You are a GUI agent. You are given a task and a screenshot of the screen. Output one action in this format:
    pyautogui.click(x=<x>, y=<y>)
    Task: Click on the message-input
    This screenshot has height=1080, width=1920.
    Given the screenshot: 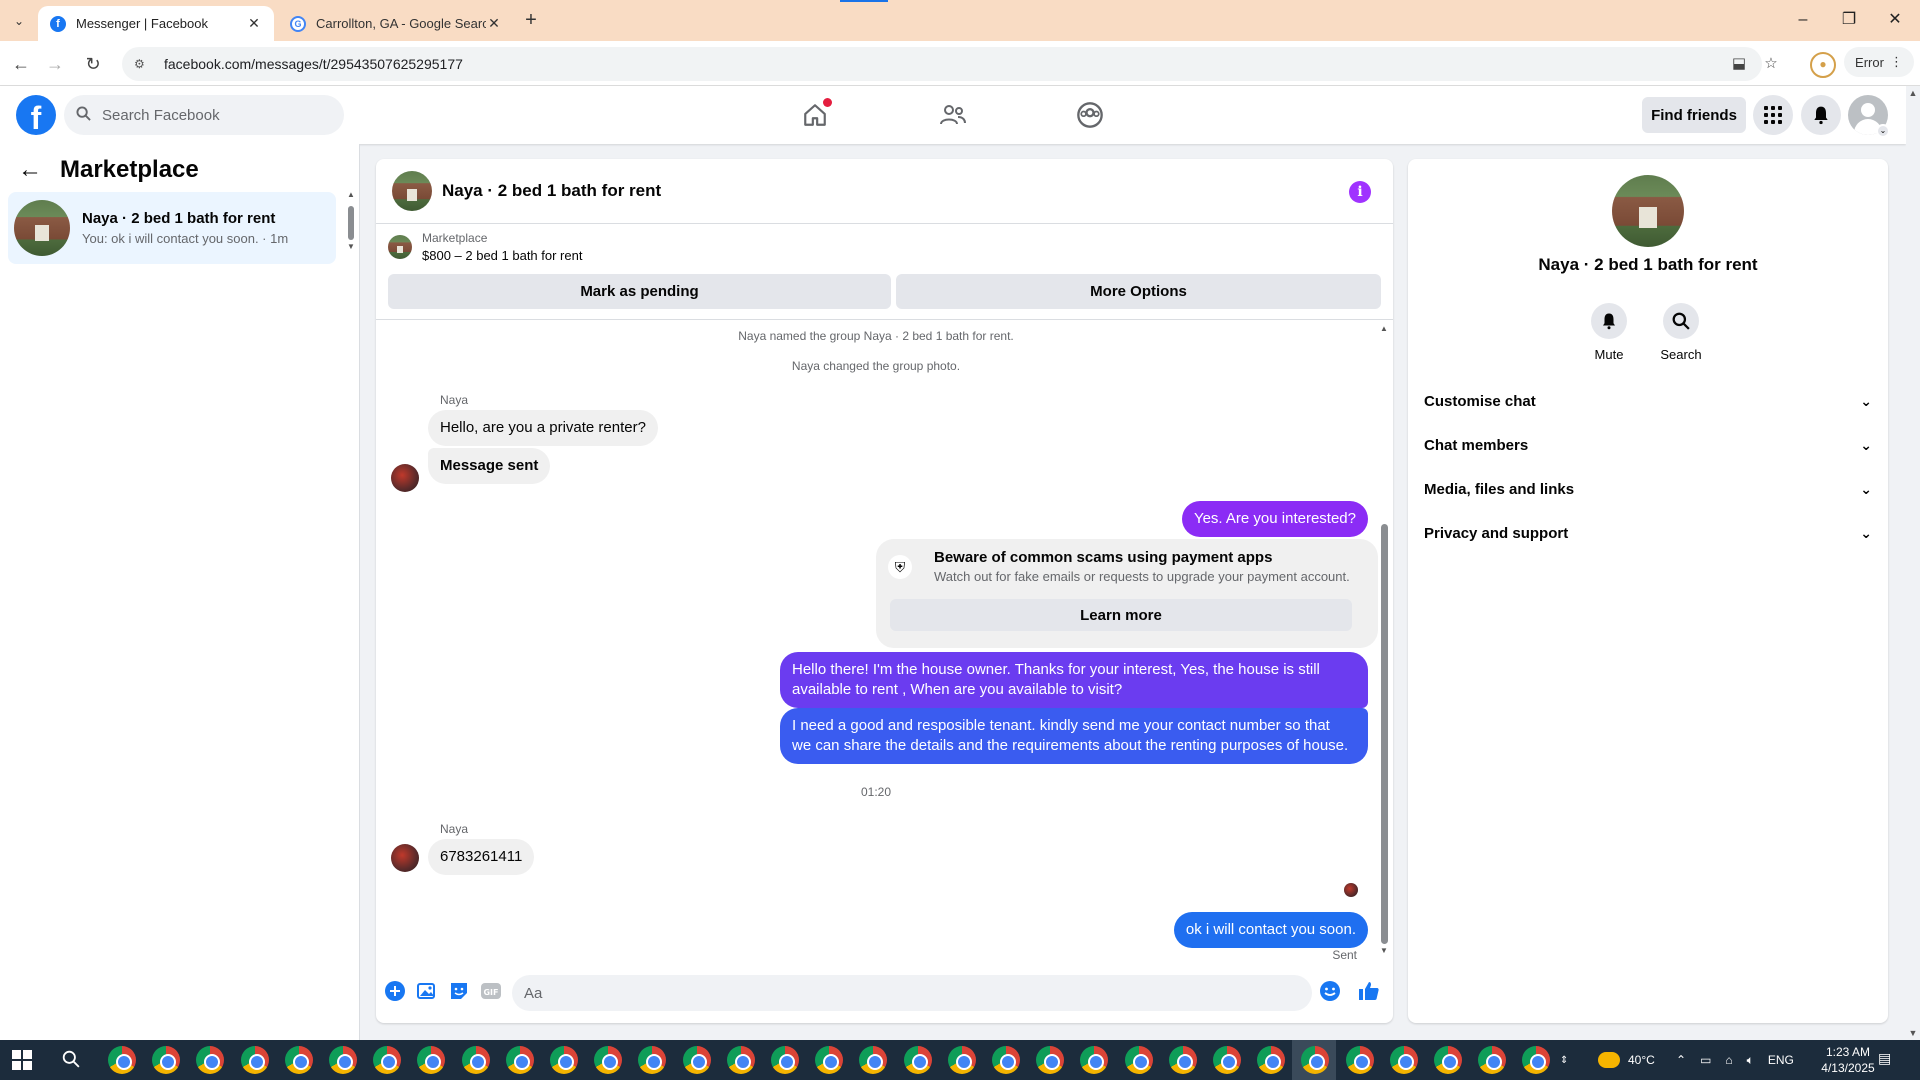 What is the action you would take?
    pyautogui.click(x=912, y=993)
    